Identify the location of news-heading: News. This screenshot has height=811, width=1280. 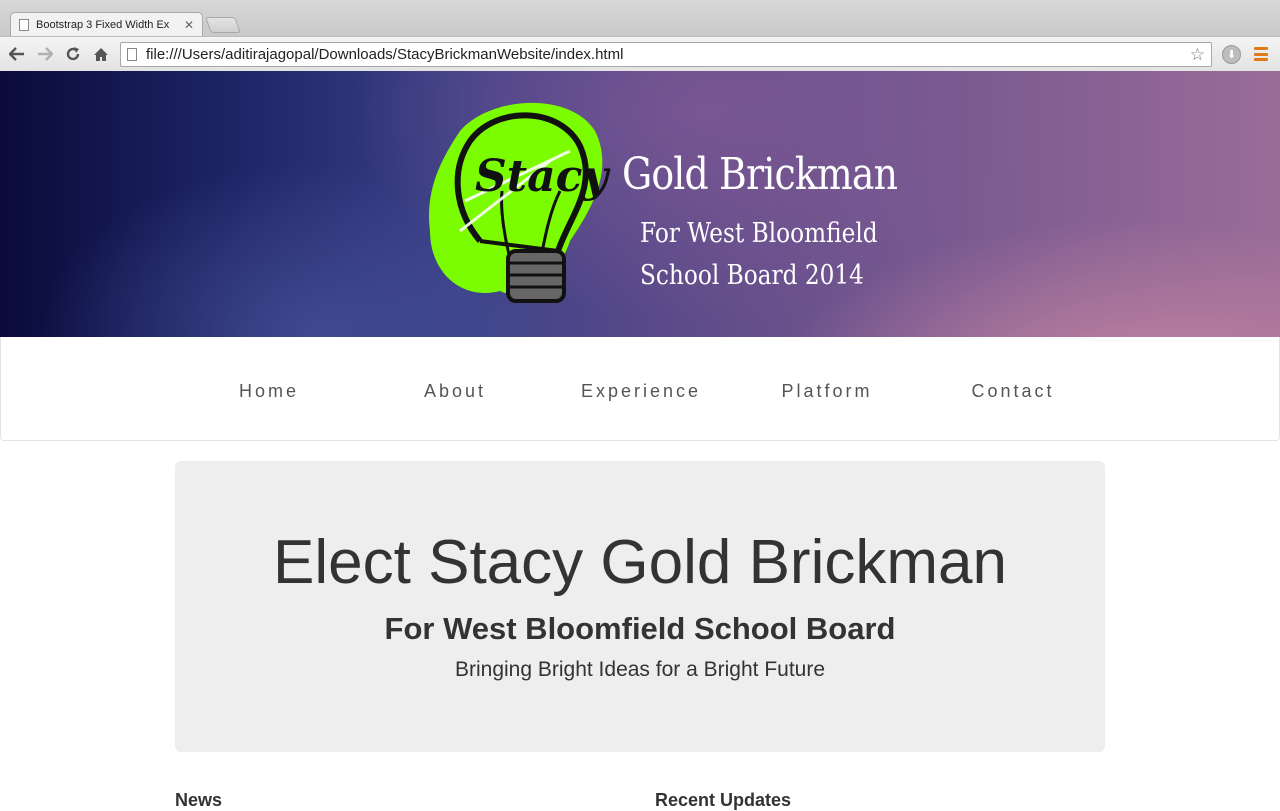
(199, 800).